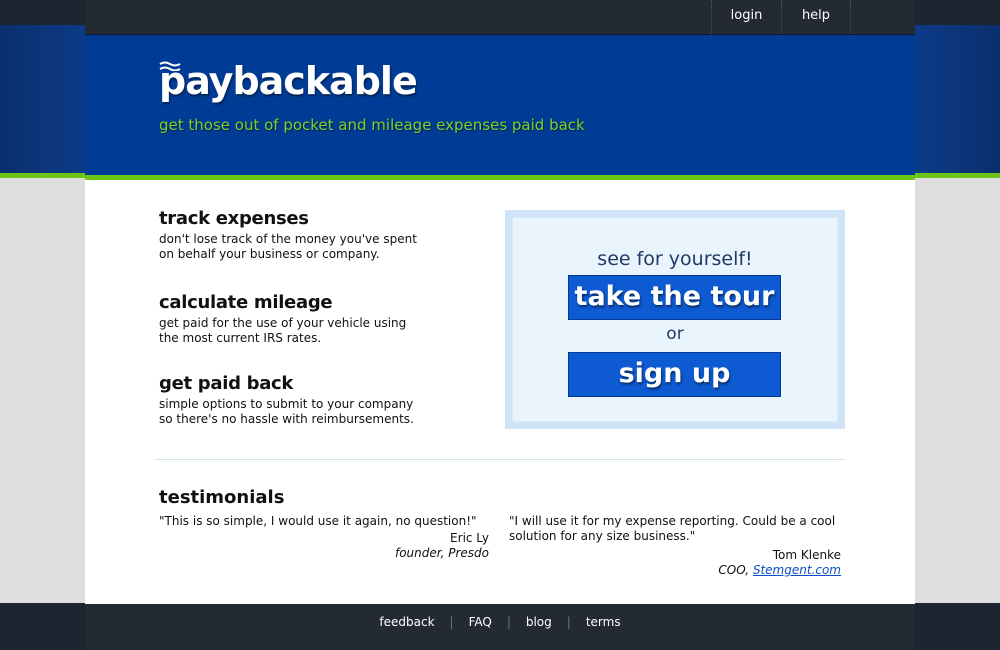 The width and height of the screenshot is (1000, 650). I want to click on section-divider, so click(500, 459).